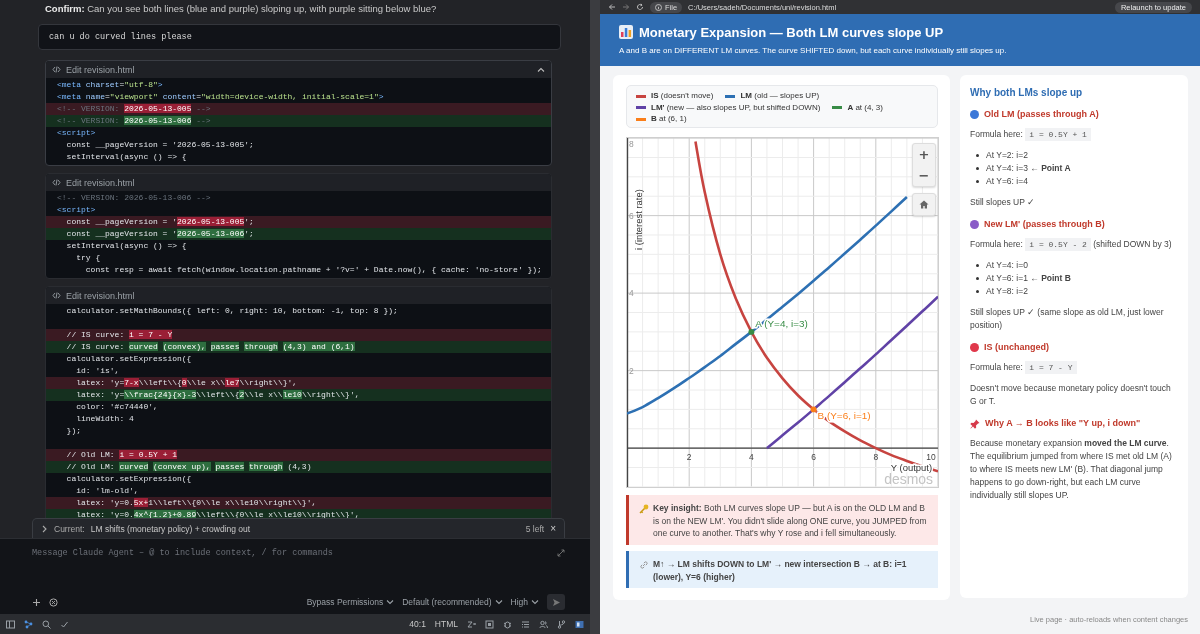 The image size is (1200, 634). I want to click on code-line: <!-- VERSION: 2026-05-13-006 -->, so click(134, 198).